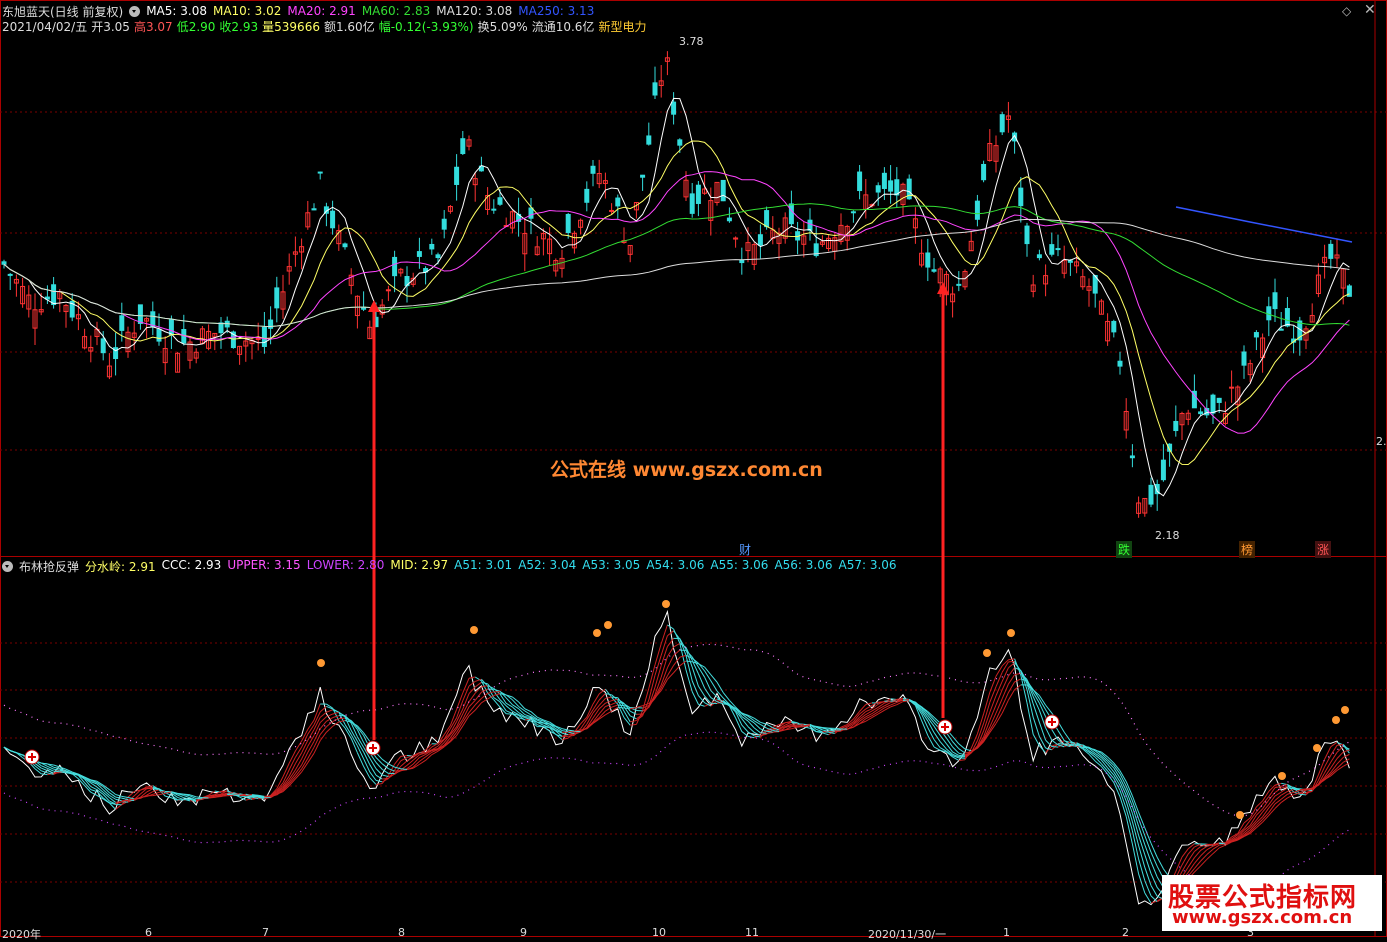 Image resolution: width=1387 pixels, height=942 pixels. Describe the element at coordinates (739, 566) in the screenshot. I see `indicator-legend-item-9: A55: 3.06` at that location.